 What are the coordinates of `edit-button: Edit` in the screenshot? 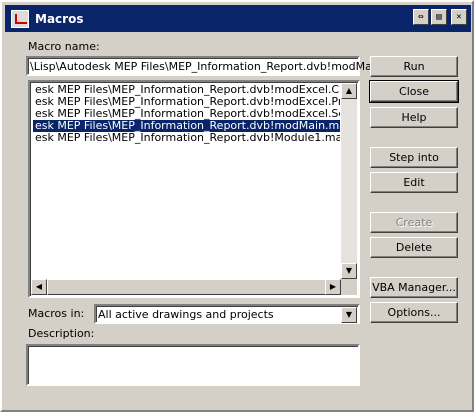 It's located at (414, 182).